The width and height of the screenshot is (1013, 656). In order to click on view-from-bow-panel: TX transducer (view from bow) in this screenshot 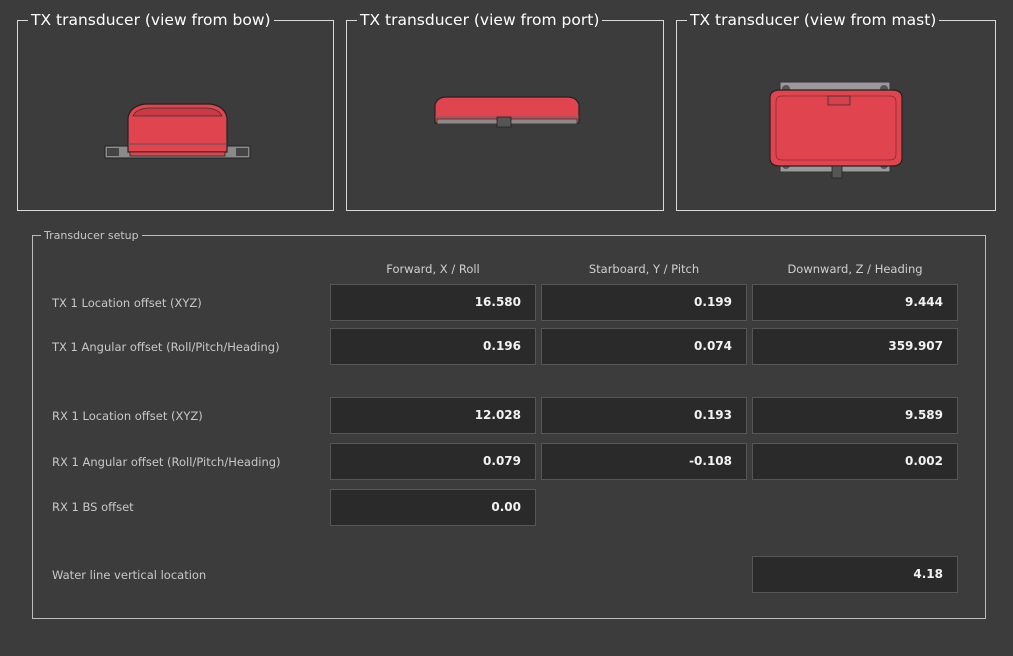, I will do `click(175, 110)`.